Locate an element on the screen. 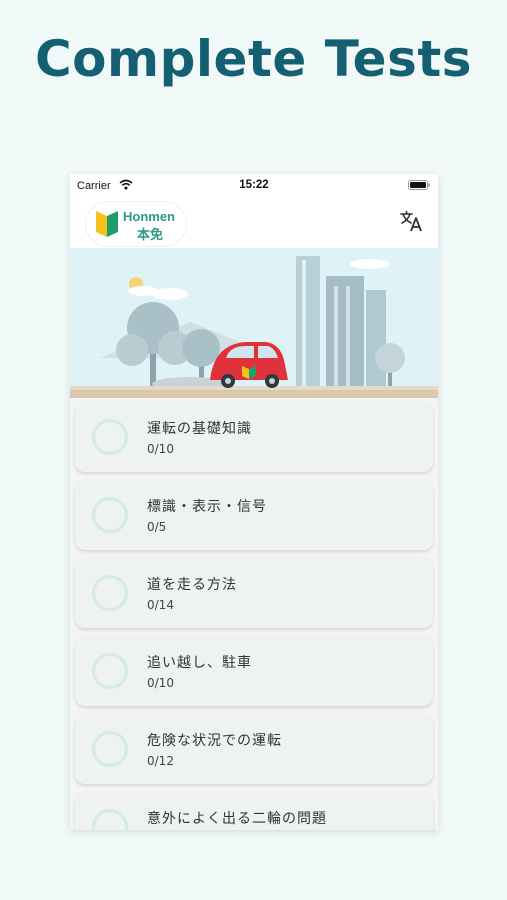 This screenshot has width=507, height=900. lesson-card: 追い越し、駐車 0/10 is located at coordinates (254, 671).